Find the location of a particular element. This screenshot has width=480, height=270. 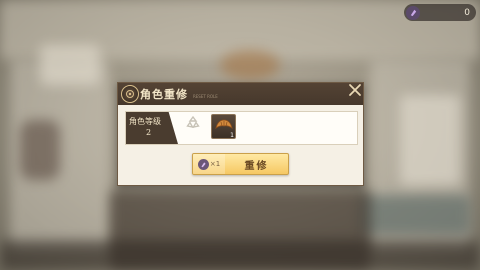

material-count: 1 is located at coordinates (232, 135).